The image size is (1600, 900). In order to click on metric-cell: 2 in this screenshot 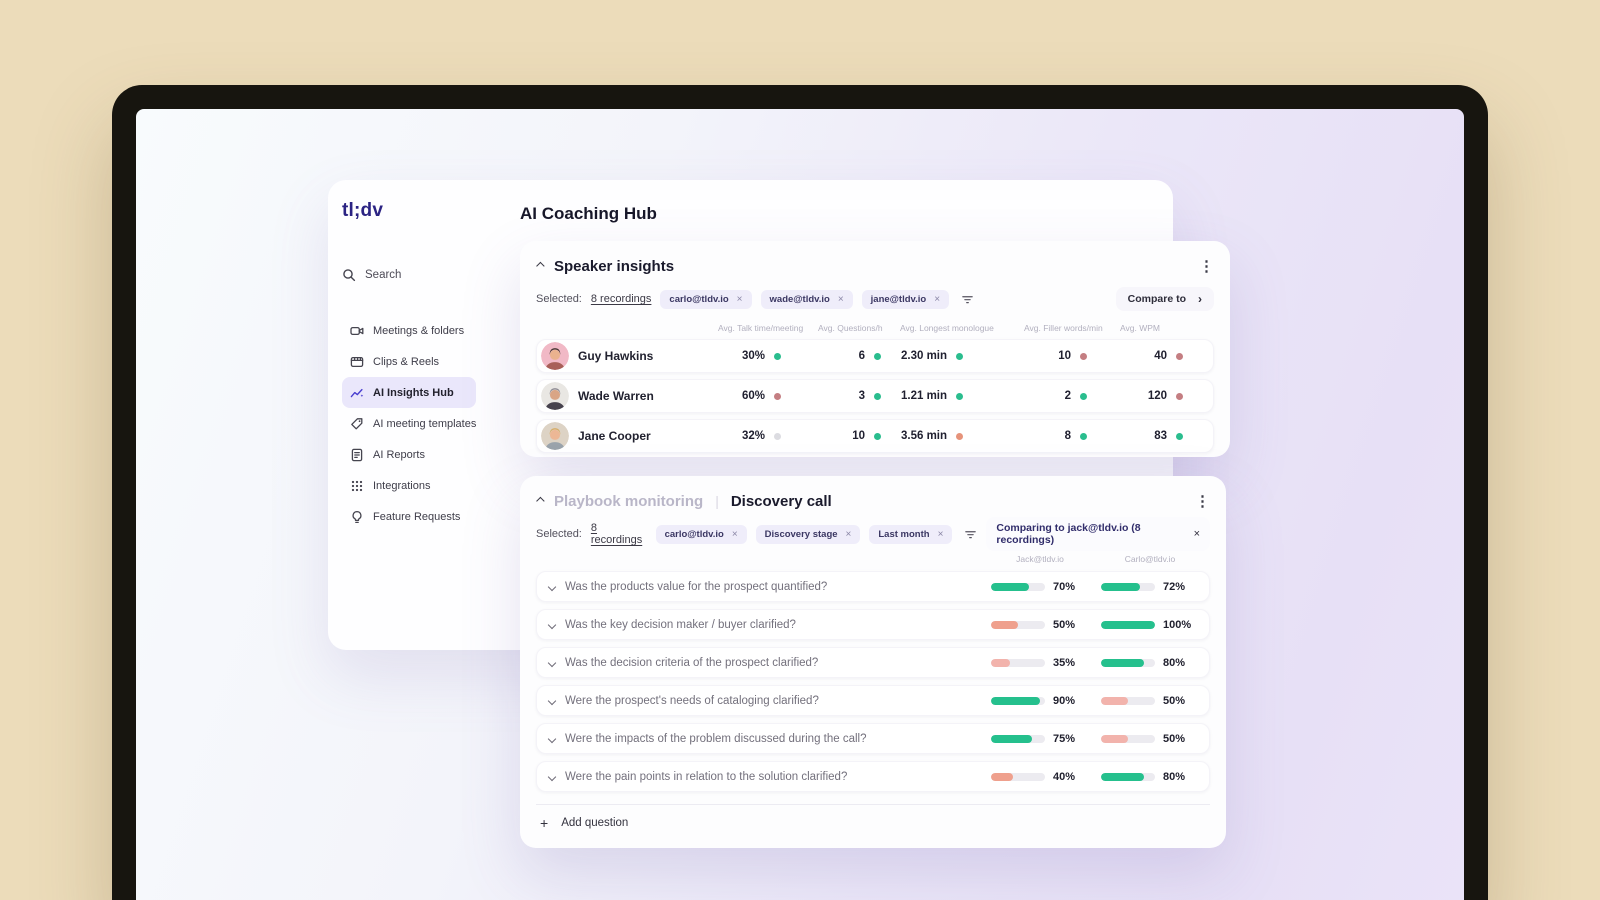, I will do `click(1073, 396)`.